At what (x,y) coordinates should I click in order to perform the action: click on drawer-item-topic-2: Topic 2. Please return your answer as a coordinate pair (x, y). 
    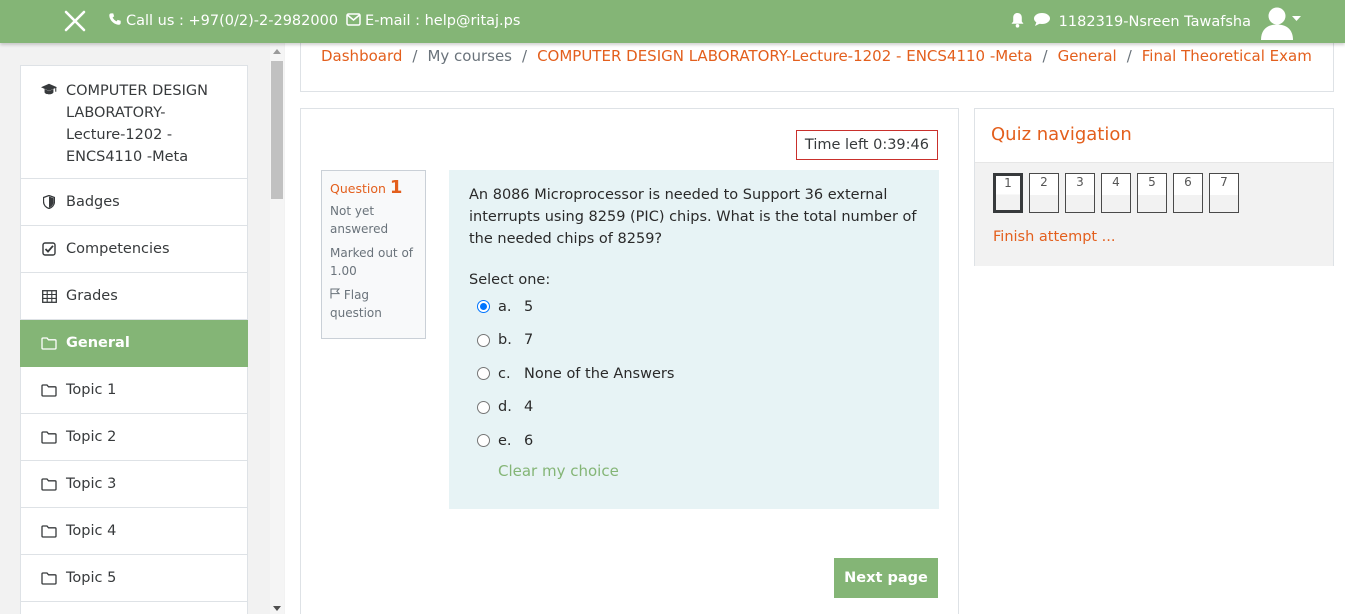
    Looking at the image, I should click on (134, 437).